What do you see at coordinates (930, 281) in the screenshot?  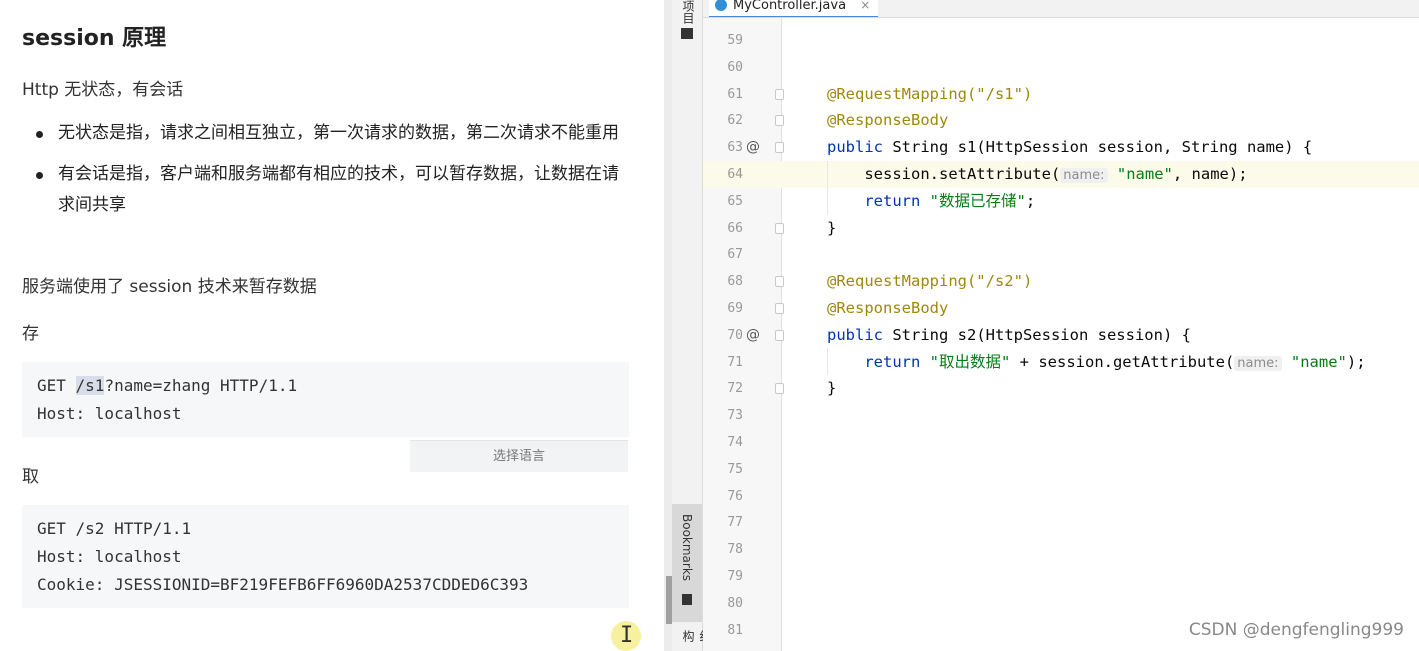 I see `code-text: @RequestMapping("/s2")` at bounding box center [930, 281].